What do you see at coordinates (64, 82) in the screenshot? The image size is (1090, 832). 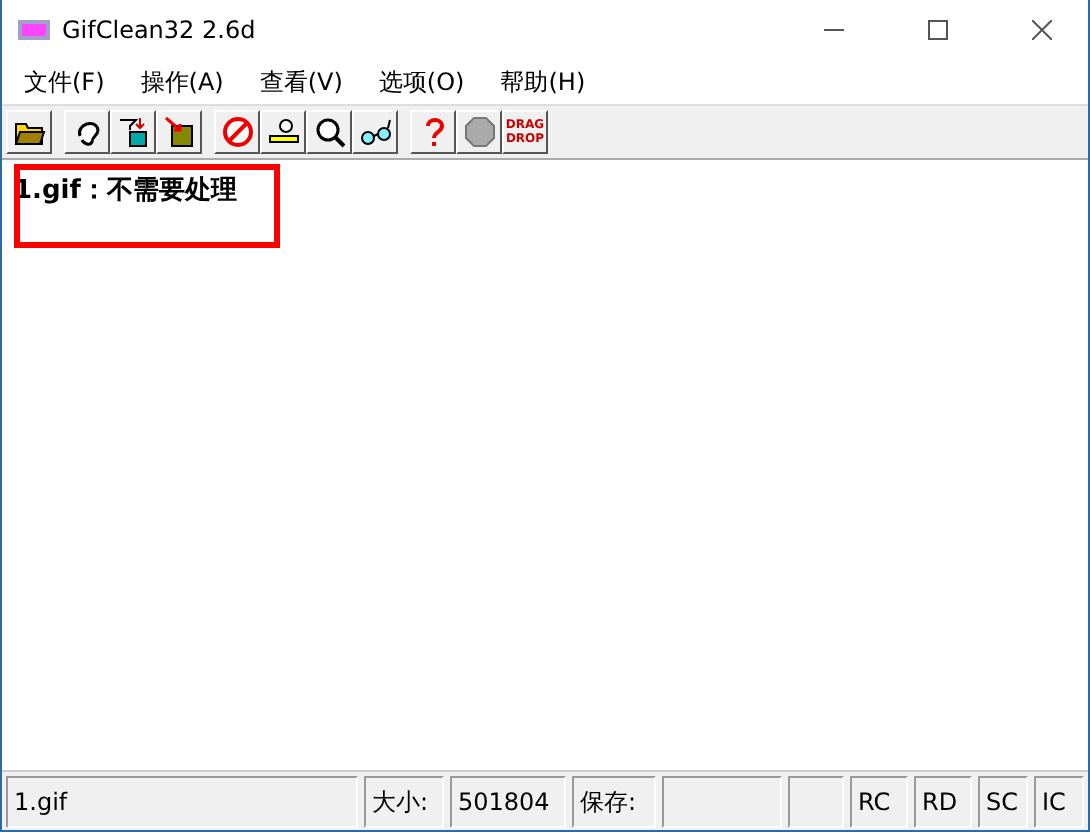 I see `menu-item: 文件(F)` at bounding box center [64, 82].